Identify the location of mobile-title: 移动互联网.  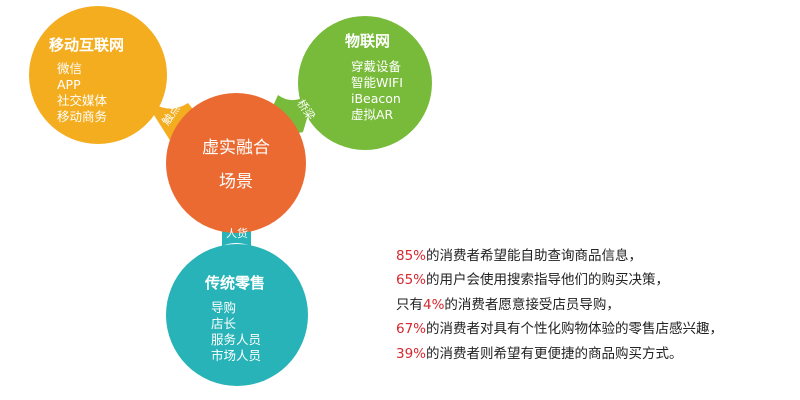
(86, 45).